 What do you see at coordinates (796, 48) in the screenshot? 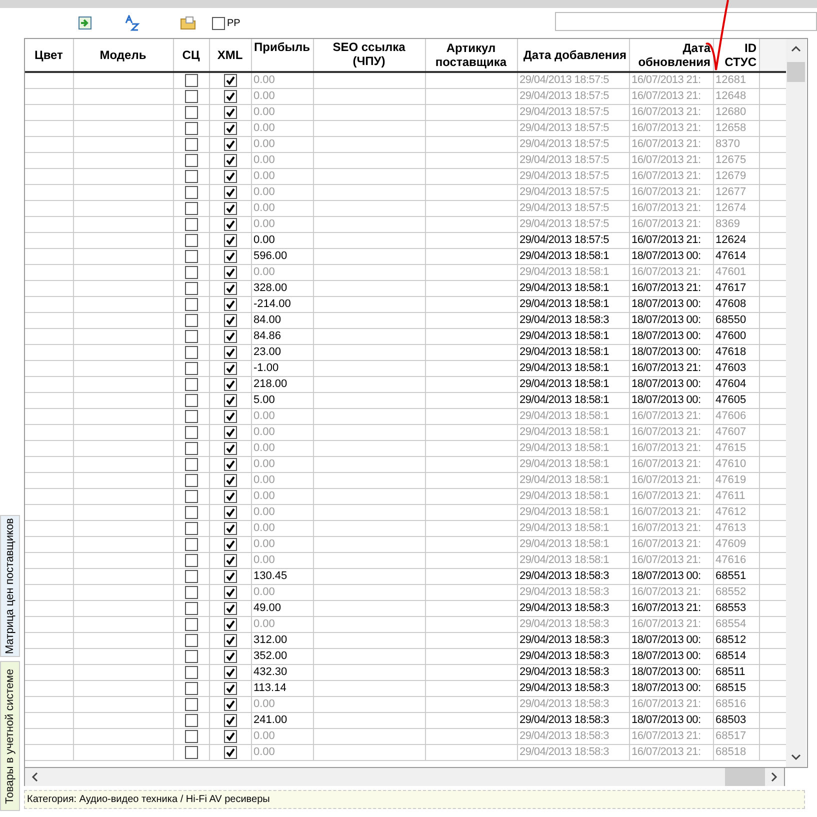
I see `scroll-up-icon` at bounding box center [796, 48].